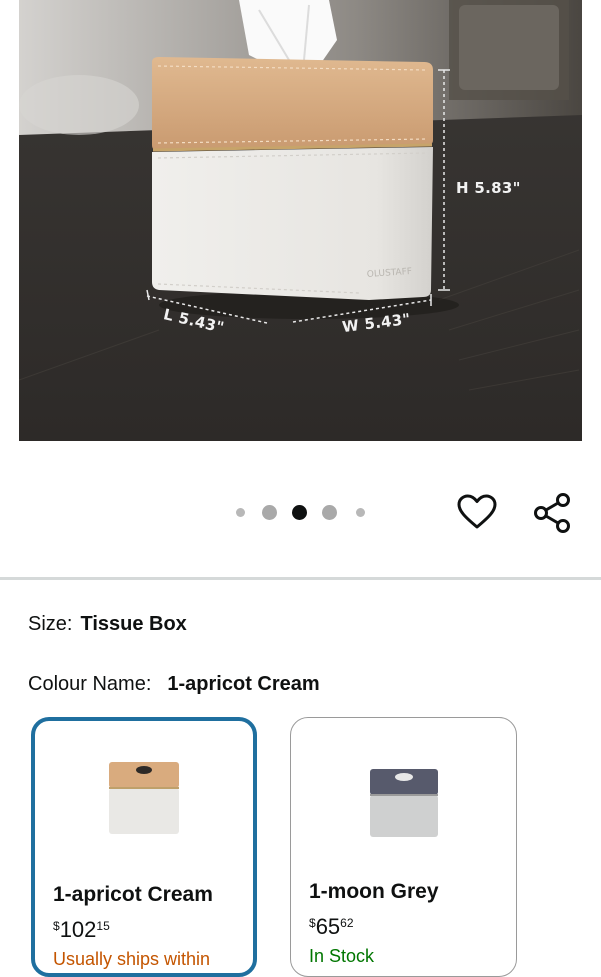 This screenshot has height=977, width=601. What do you see at coordinates (243, 684) in the screenshot?
I see `colour-value: 1-apricot Cream` at bounding box center [243, 684].